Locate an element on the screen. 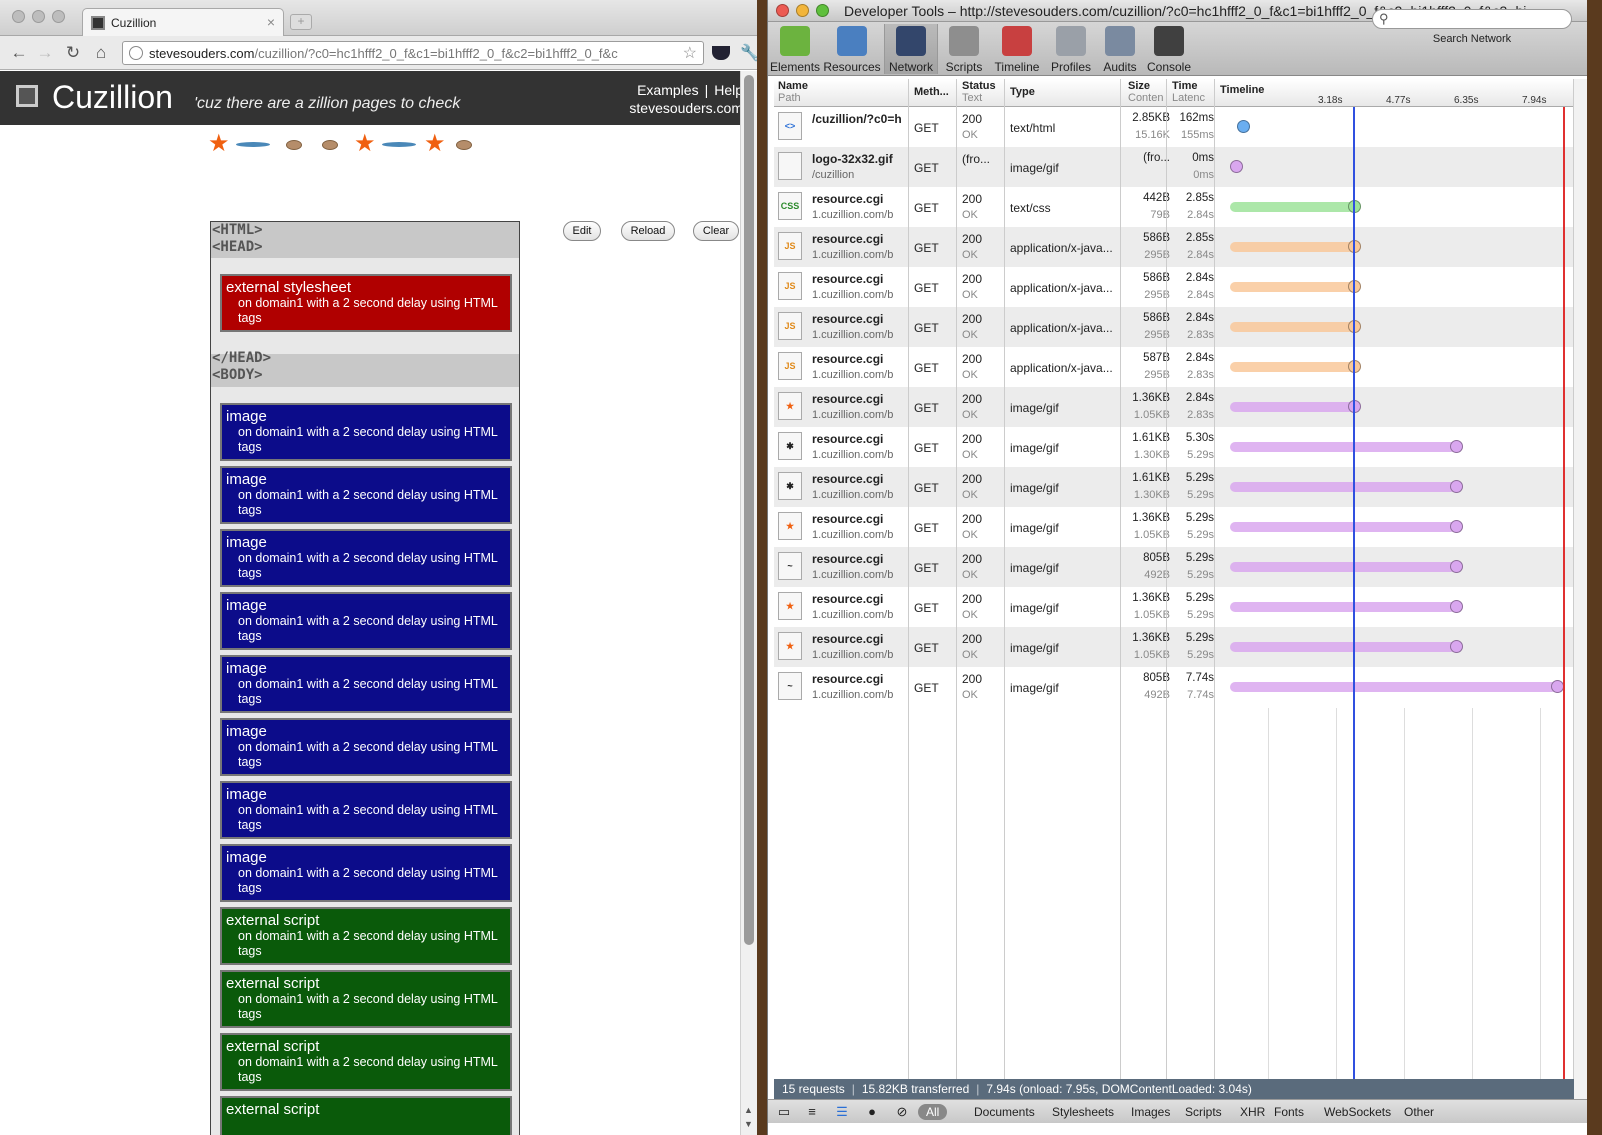  browser-tab: Cuzillion × is located at coordinates (183, 22).